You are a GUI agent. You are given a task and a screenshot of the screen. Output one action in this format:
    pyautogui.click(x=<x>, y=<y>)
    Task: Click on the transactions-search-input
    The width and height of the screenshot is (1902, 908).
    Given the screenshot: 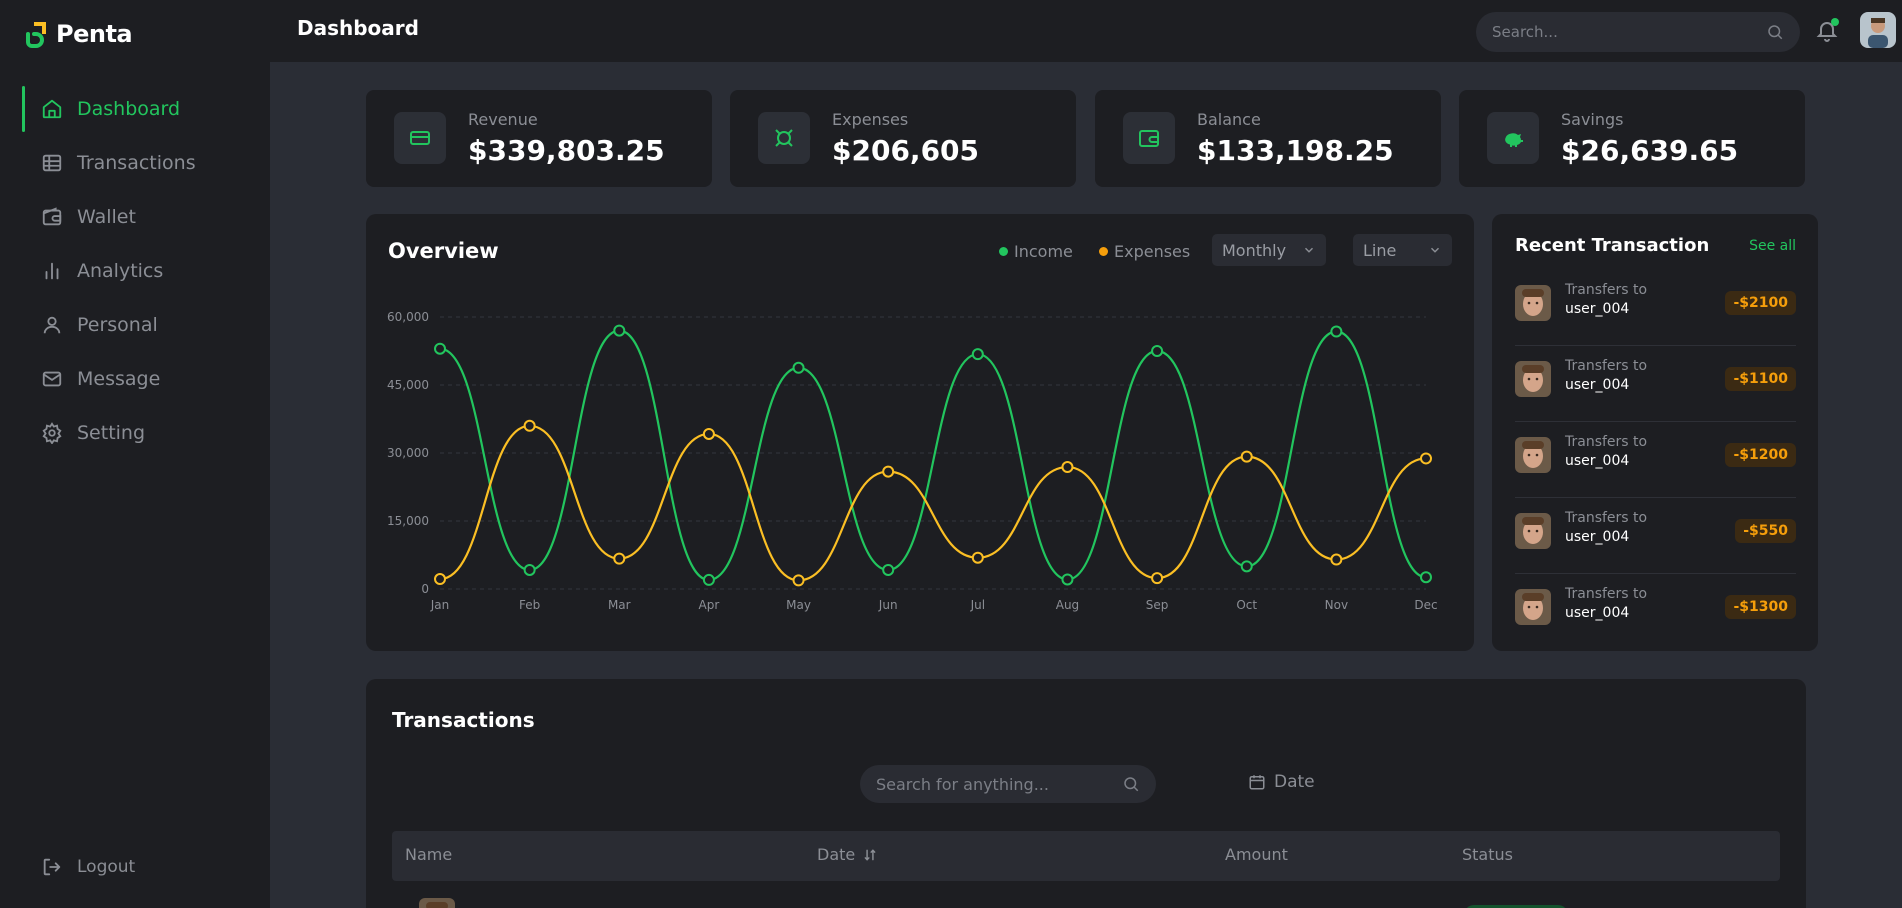 What is the action you would take?
    pyautogui.click(x=999, y=784)
    